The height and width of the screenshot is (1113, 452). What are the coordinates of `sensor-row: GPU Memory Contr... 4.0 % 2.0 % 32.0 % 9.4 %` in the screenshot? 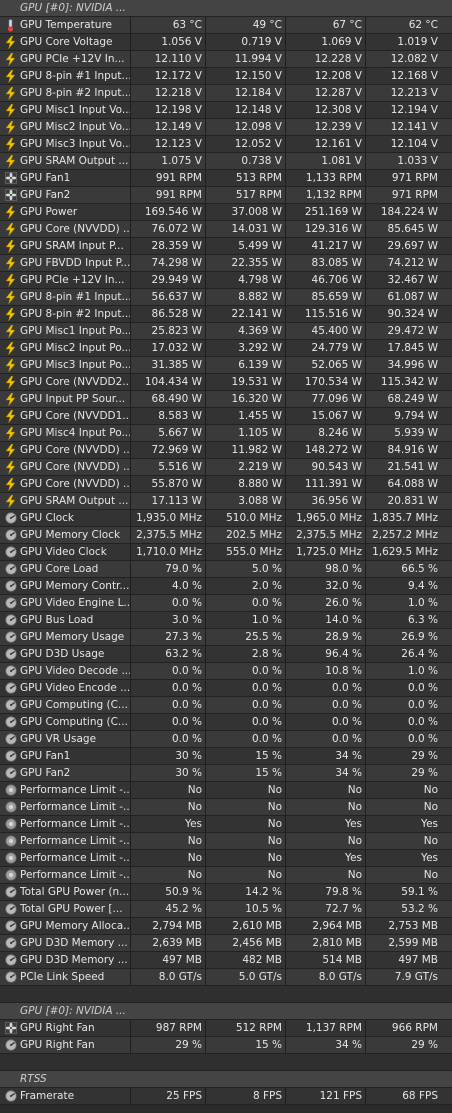 It's located at (226, 586).